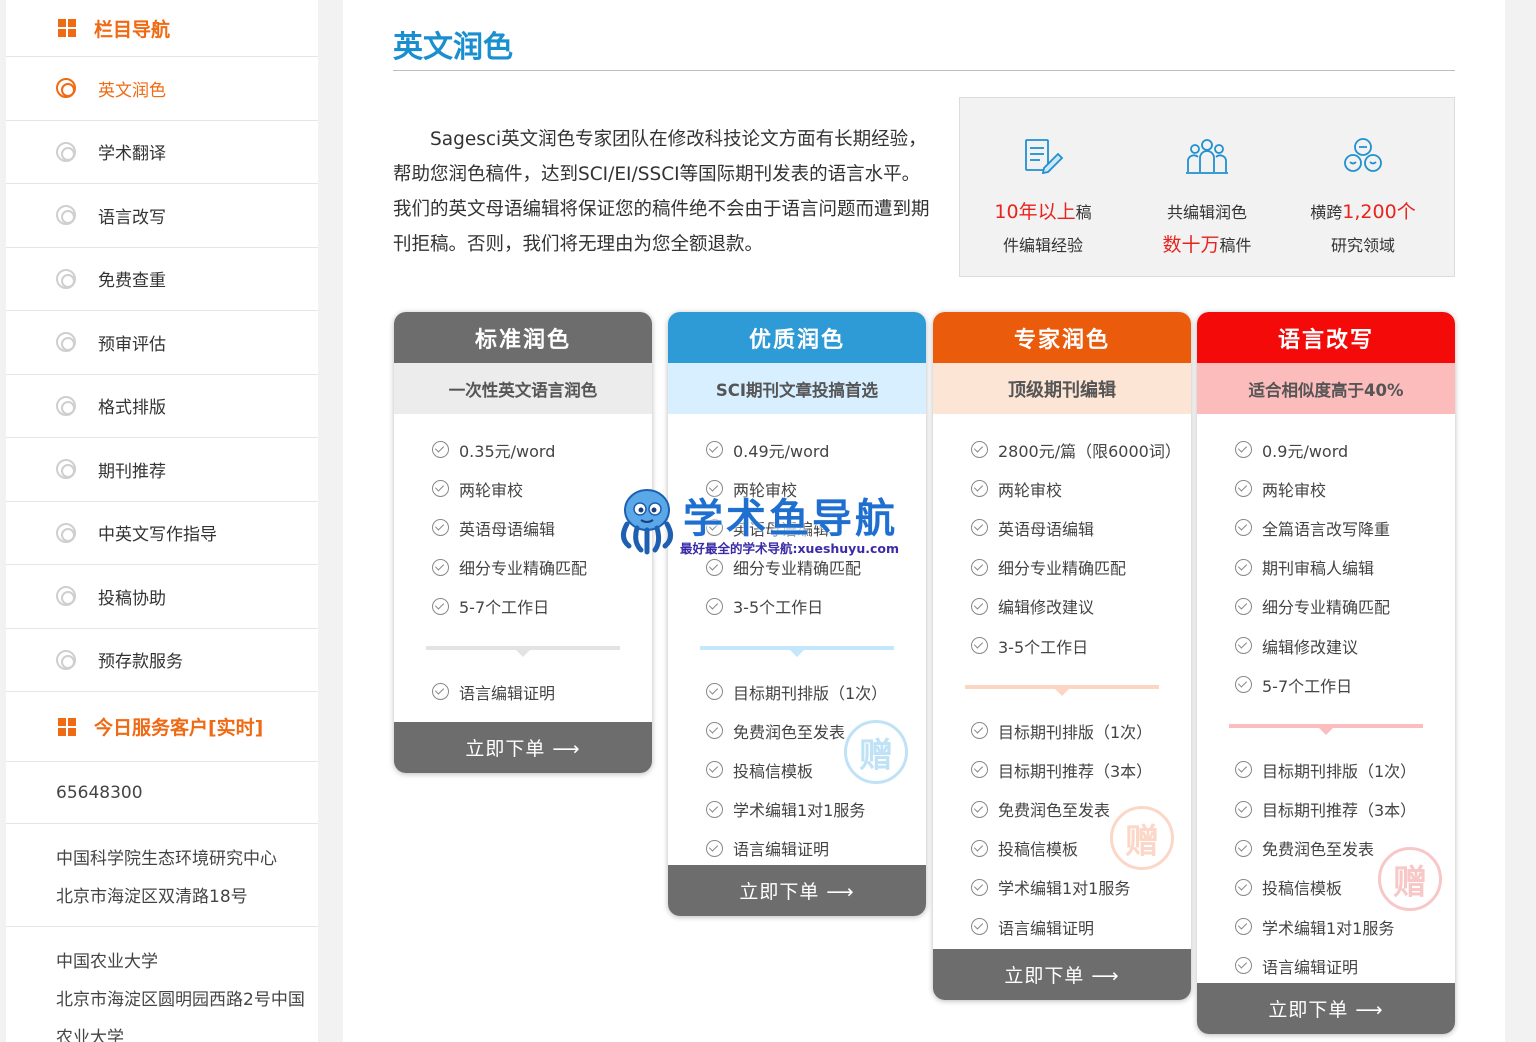  Describe the element at coordinates (180, 1000) in the screenshot. I see `client-address: 北京市海淀区圆明园西路2号中国` at that location.